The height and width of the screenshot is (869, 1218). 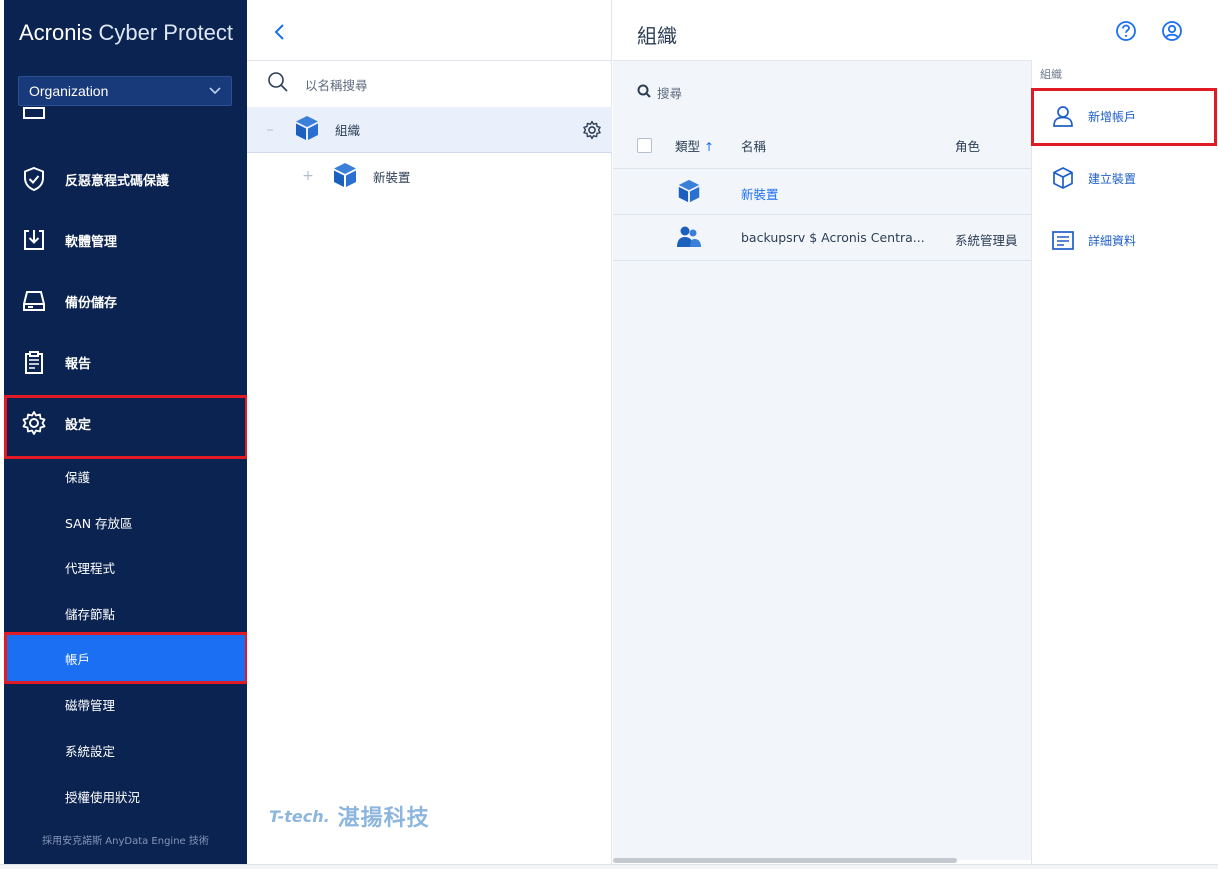 I want to click on sidebar-subitem-license-usage: 授權使用狀況, so click(x=125, y=796).